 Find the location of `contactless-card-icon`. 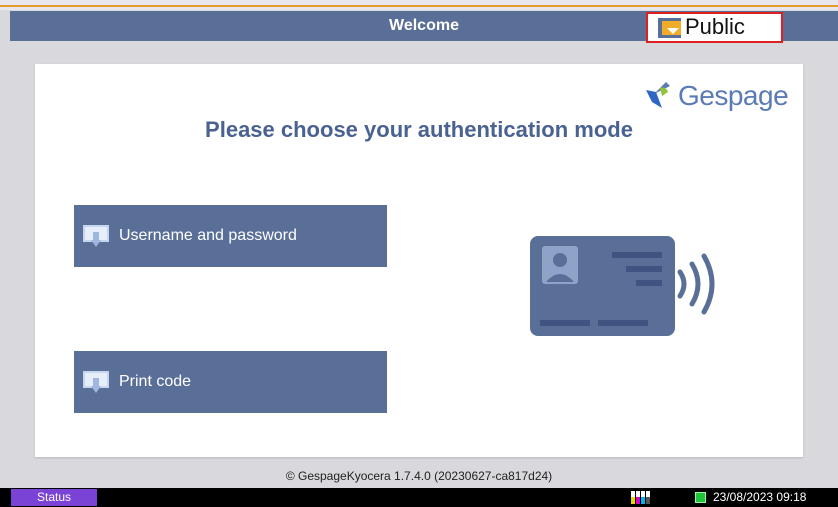

contactless-card-icon is located at coordinates (622, 286).